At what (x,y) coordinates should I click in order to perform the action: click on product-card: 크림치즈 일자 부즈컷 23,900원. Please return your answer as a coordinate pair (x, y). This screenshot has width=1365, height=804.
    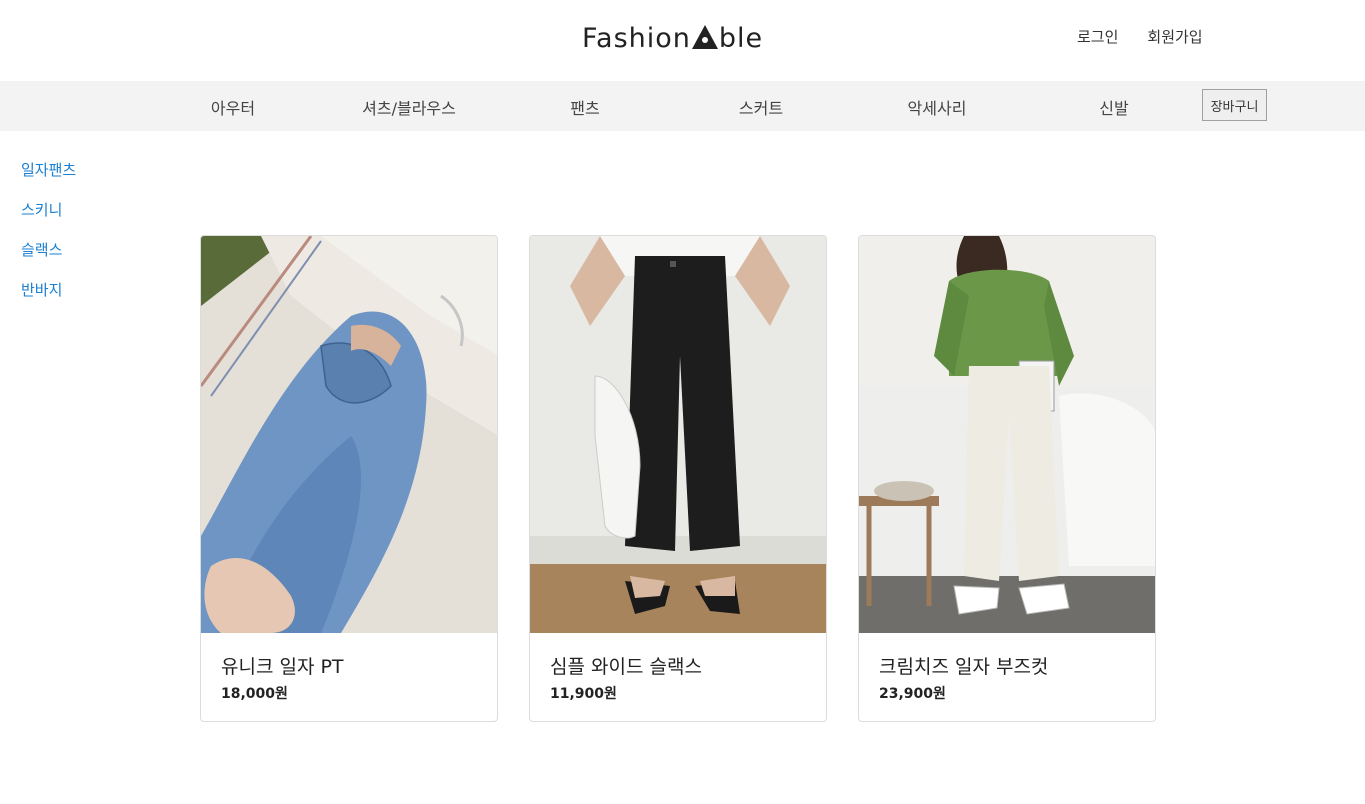
    Looking at the image, I should click on (1007, 478).